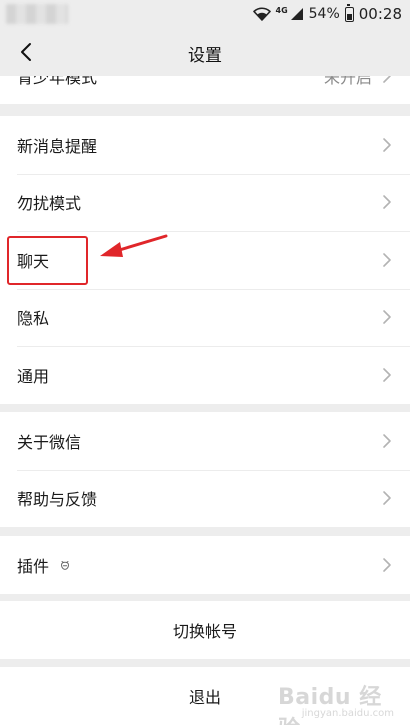  I want to click on section-teen-mode: 青少年模式 未开启, so click(205, 90).